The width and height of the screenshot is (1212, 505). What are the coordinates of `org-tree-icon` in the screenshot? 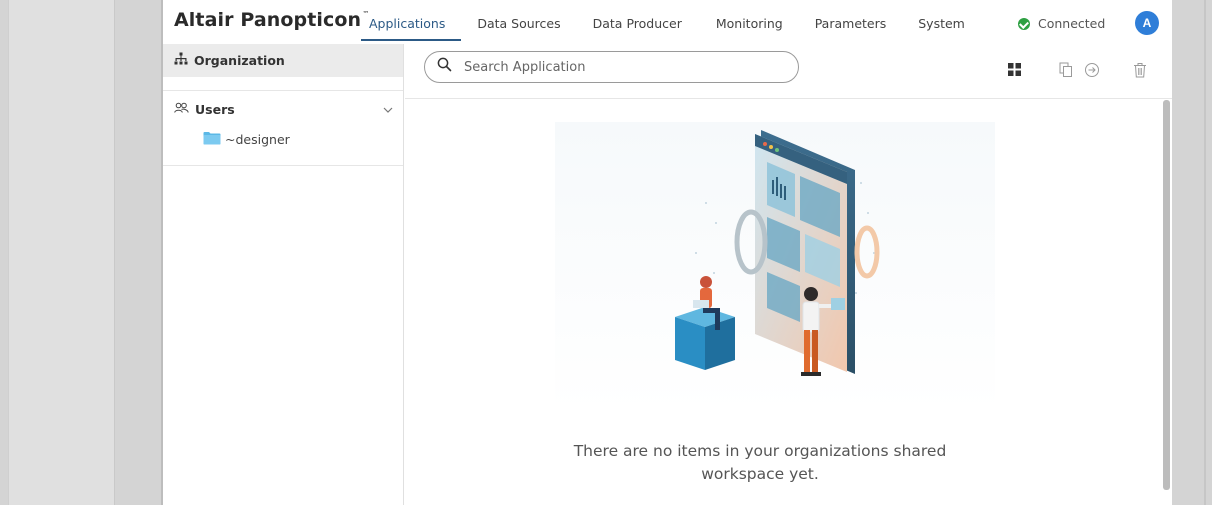 It's located at (181, 60).